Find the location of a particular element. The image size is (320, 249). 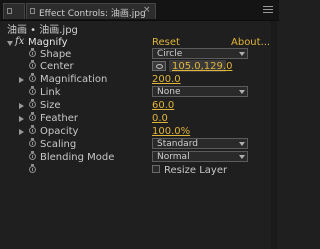

property-label: Feather is located at coordinates (59, 118).